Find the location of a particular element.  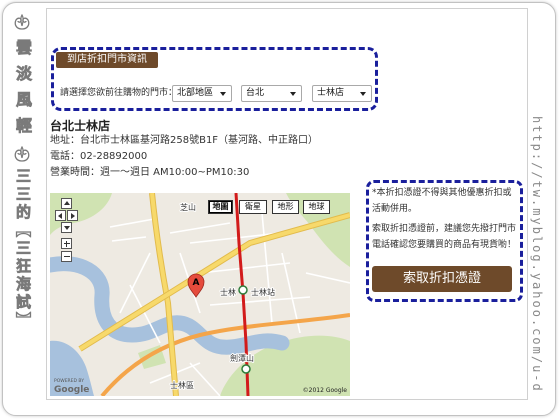

map-marker-label: A is located at coordinates (196, 283).